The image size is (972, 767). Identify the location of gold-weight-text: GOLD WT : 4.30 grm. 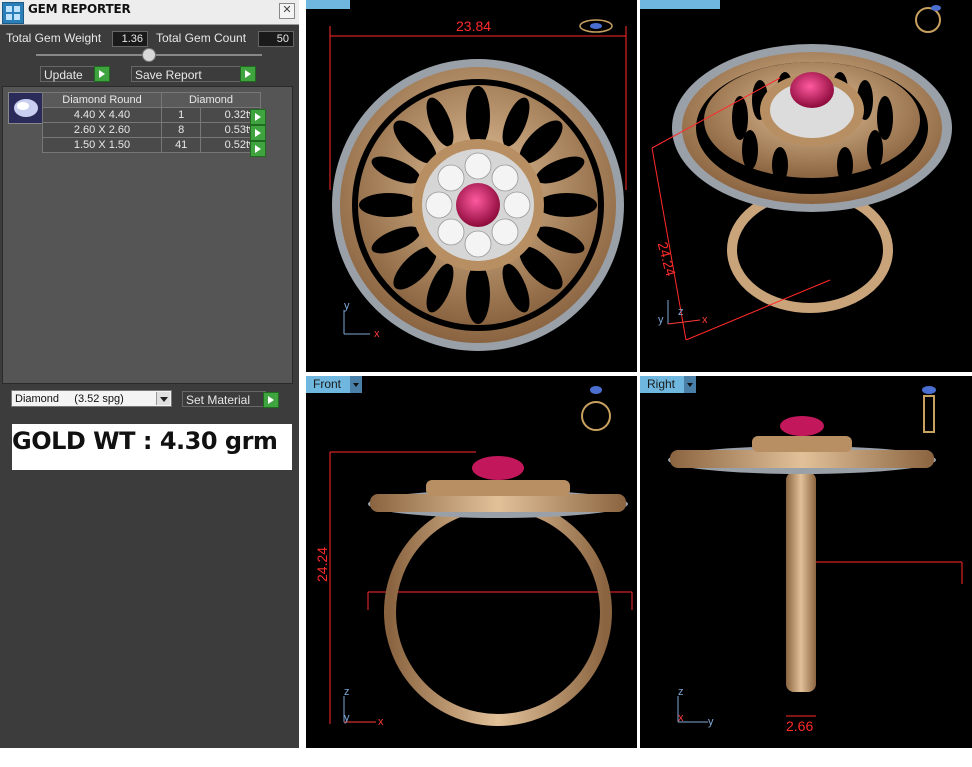
(145, 441).